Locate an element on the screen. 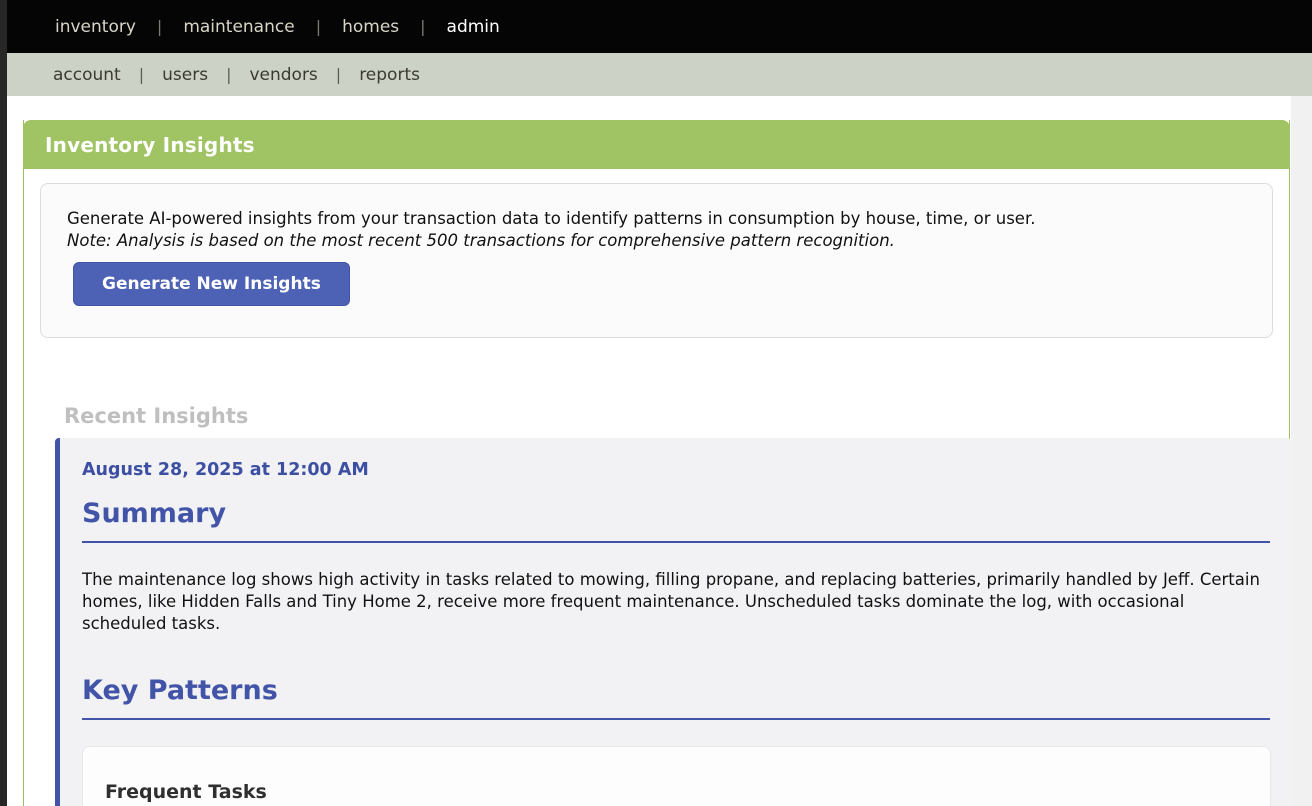 The image size is (1312, 806). key-patterns-heading: Key Patterns is located at coordinates (180, 690).